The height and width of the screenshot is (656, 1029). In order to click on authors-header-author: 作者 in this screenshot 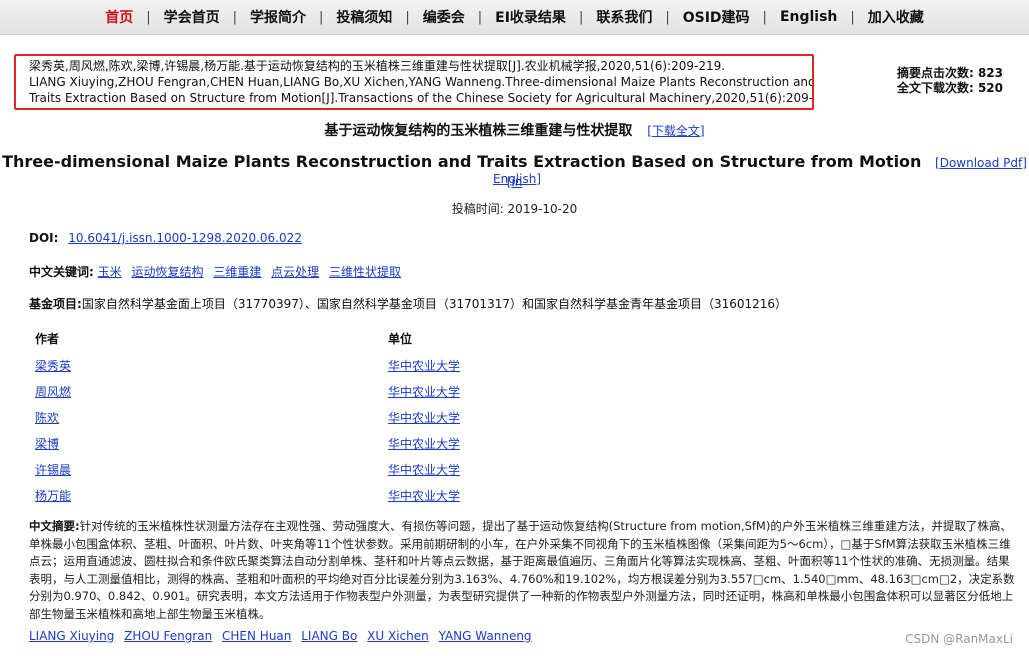, I will do `click(47, 339)`.